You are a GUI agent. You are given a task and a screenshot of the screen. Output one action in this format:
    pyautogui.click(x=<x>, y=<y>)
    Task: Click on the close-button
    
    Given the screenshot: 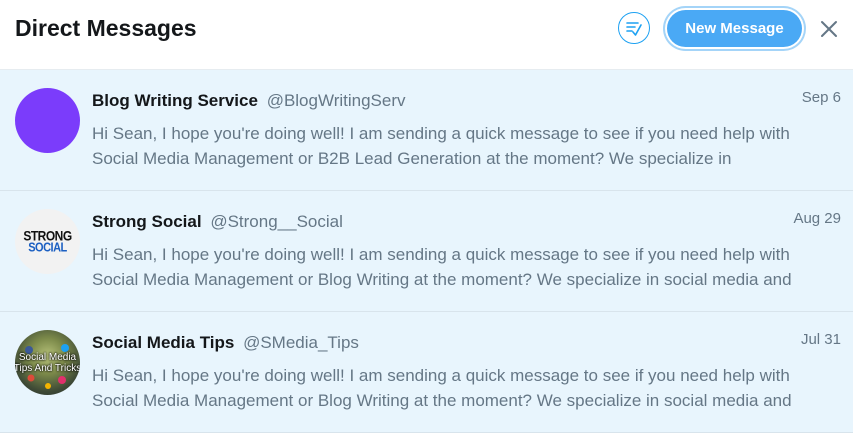 What is the action you would take?
    pyautogui.click(x=829, y=29)
    